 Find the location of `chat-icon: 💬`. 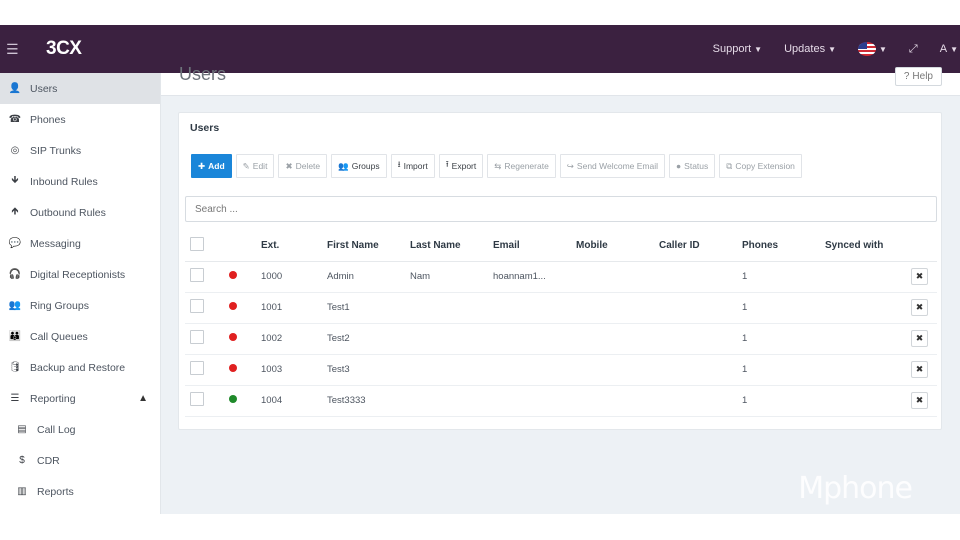

chat-icon: 💬 is located at coordinates (15, 243).